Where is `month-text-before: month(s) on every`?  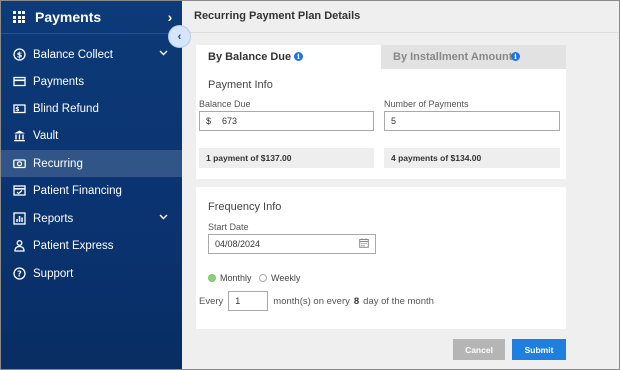
month-text-before: month(s) on every is located at coordinates (311, 301).